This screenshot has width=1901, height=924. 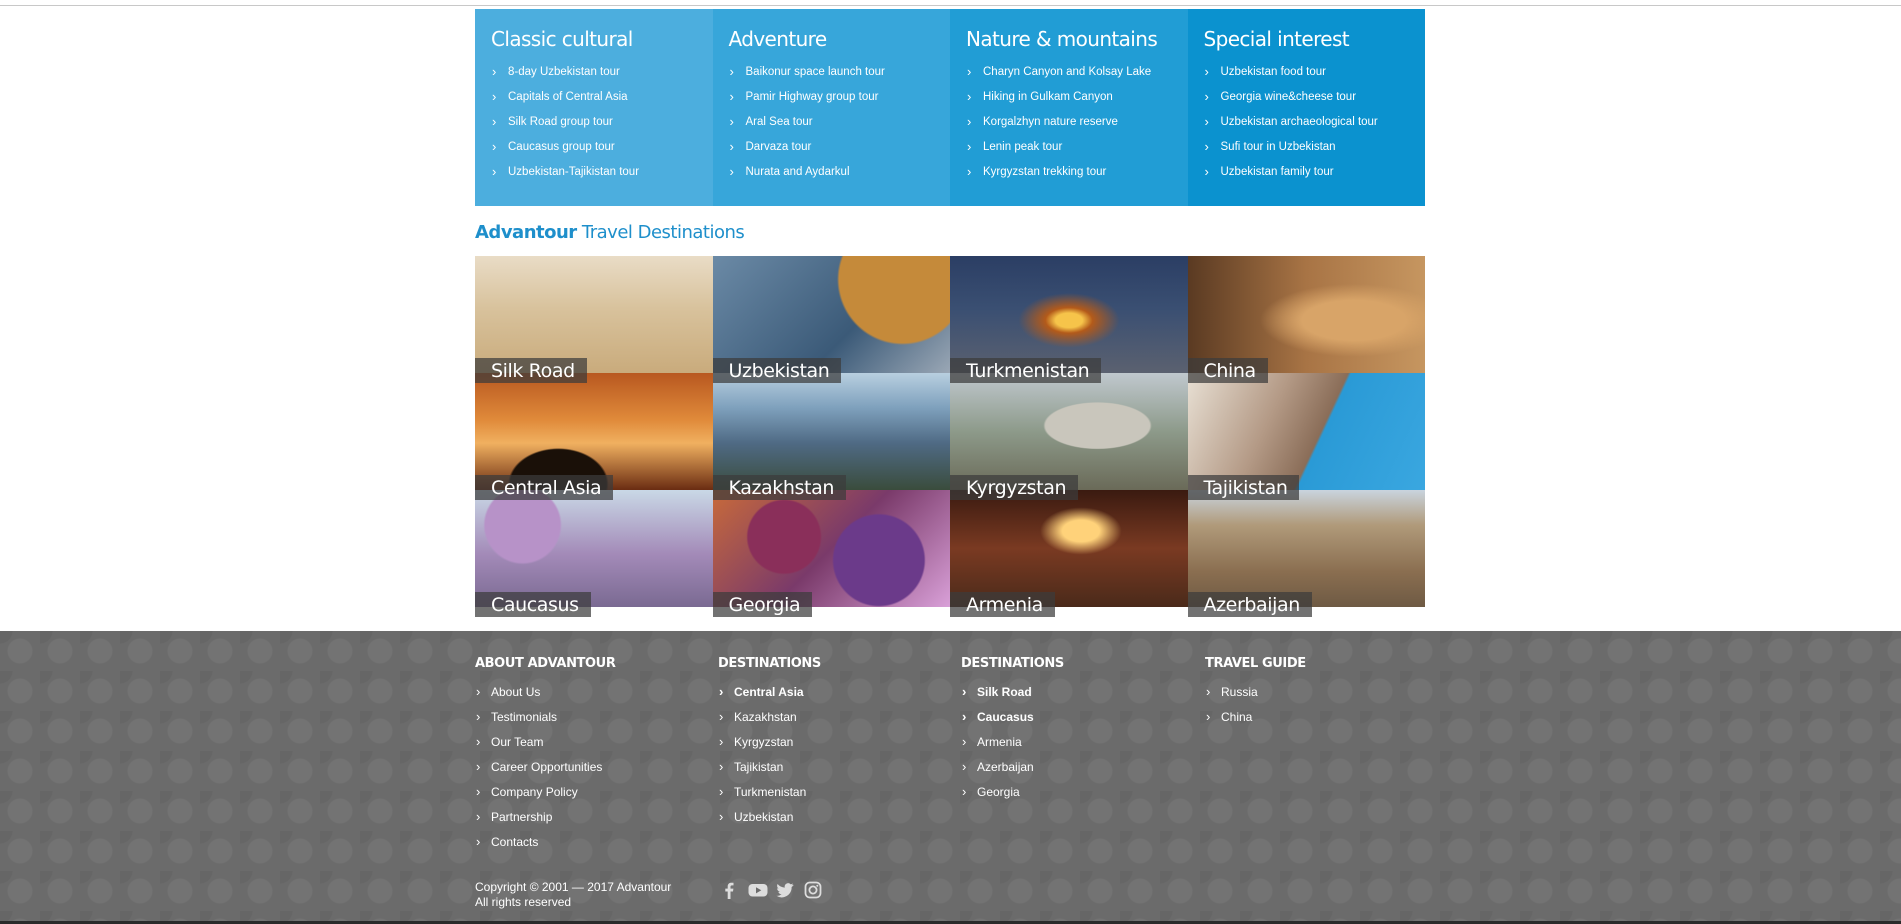 I want to click on destination-label: Uzbekistan, so click(x=777, y=370).